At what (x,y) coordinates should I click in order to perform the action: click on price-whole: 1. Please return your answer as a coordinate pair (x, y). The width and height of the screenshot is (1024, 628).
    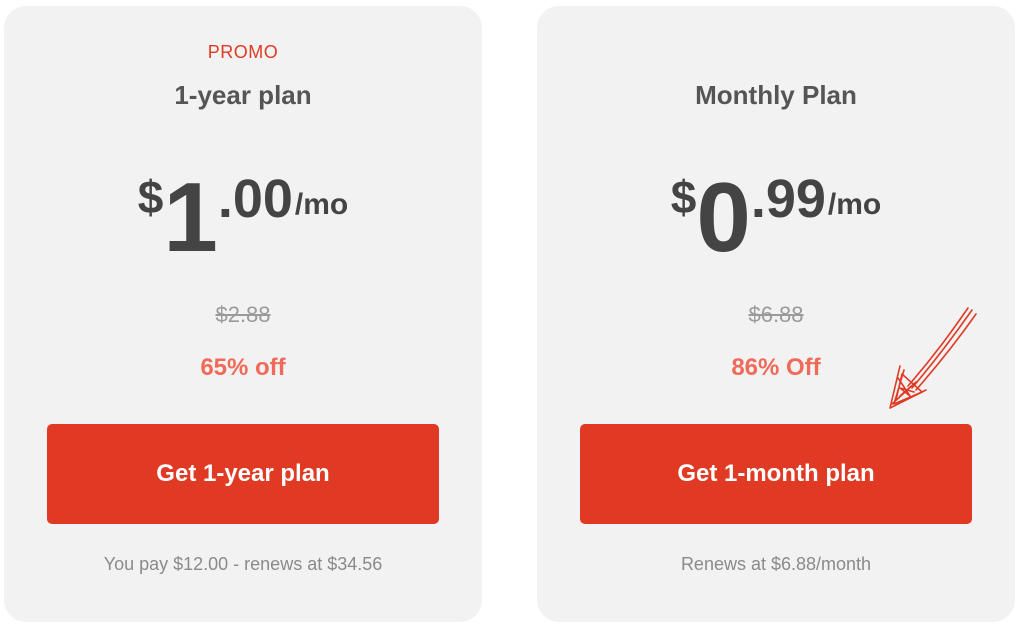
    Looking at the image, I should click on (190, 217).